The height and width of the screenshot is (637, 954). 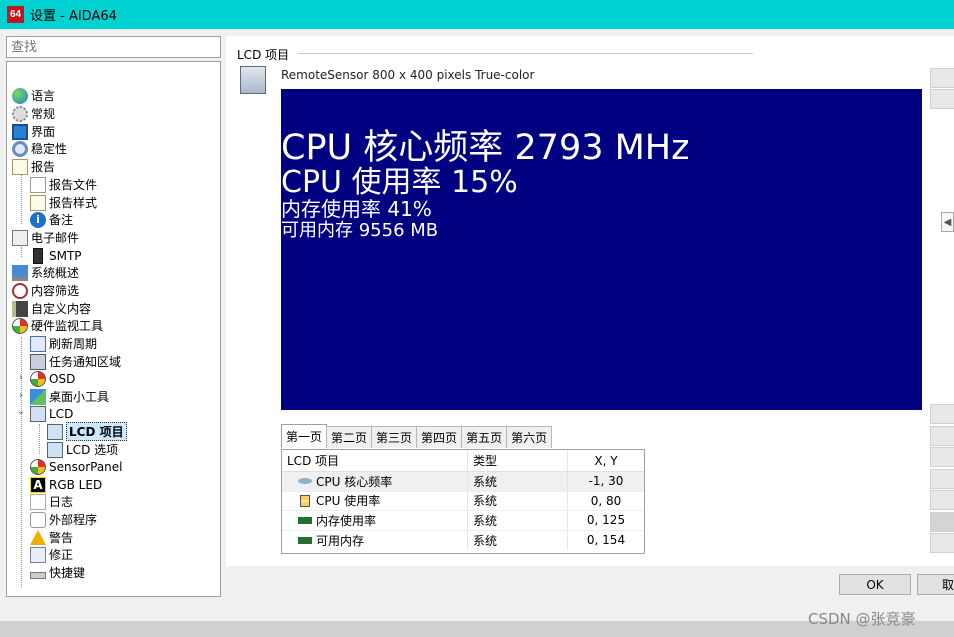 I want to click on tree-item-language: 语言, so click(x=33, y=95).